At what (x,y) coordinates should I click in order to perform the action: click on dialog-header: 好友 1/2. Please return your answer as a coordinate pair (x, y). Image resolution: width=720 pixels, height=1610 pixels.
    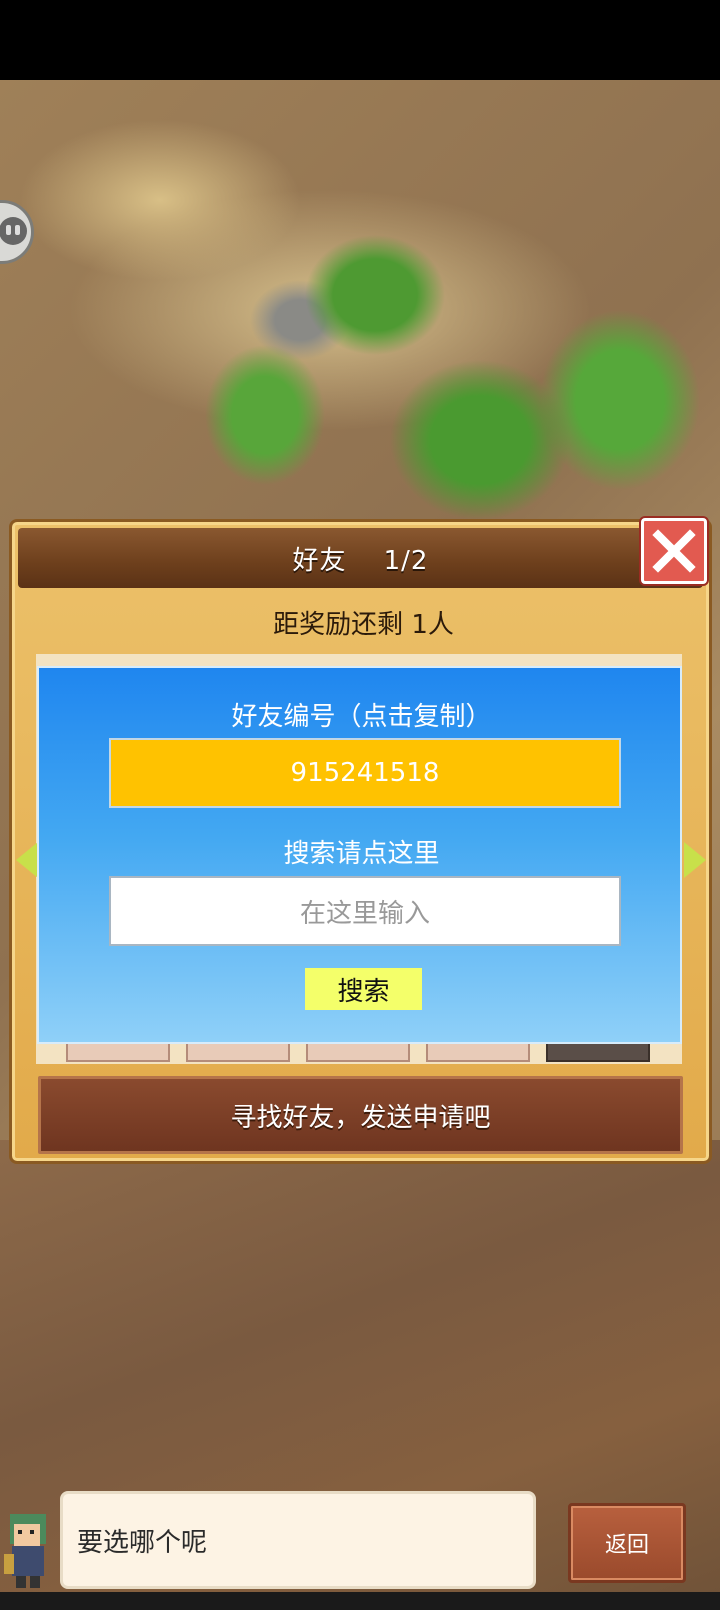
    Looking at the image, I should click on (360, 558).